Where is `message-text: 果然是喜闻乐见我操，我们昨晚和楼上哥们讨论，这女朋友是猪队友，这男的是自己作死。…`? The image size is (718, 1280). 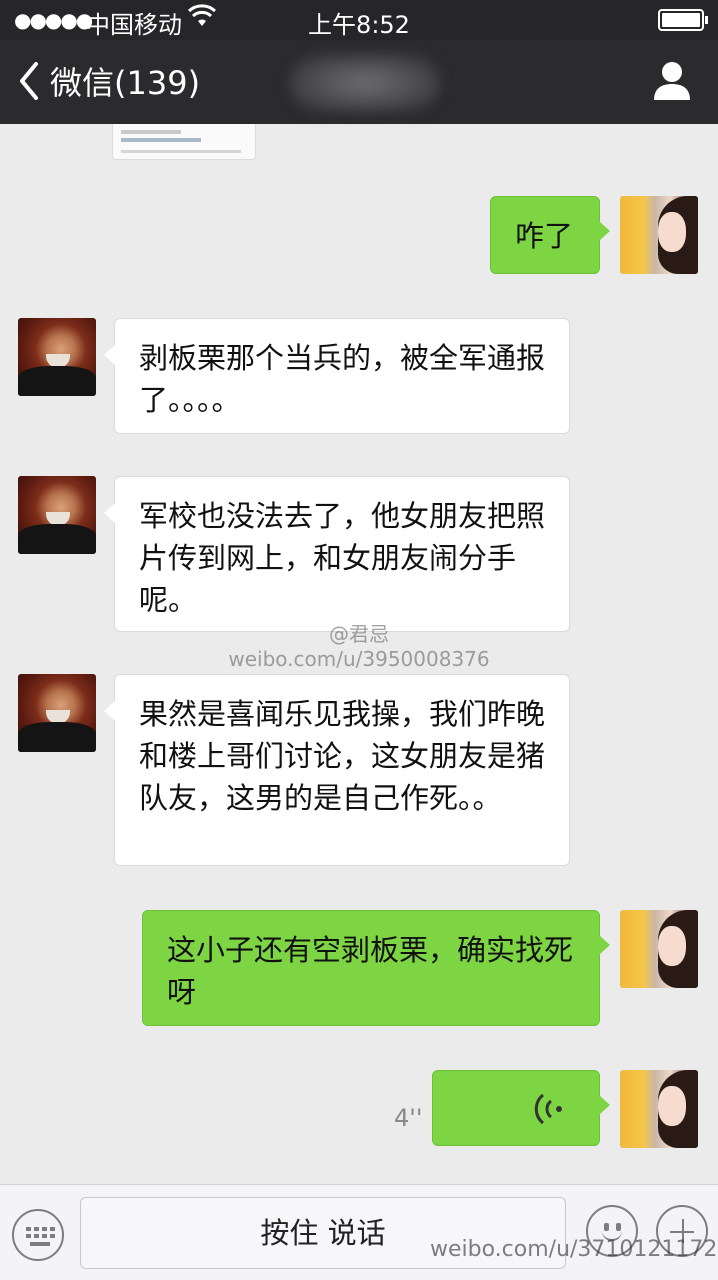 message-text: 果然是喜闻乐见我操，我们昨晚和楼上哥们讨论，这女朋友是猪队友，这男的是自己作死。… is located at coordinates (342, 756).